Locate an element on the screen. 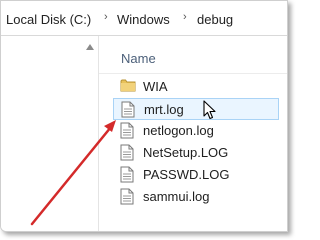  mouse-pointer-icon is located at coordinates (209, 110).